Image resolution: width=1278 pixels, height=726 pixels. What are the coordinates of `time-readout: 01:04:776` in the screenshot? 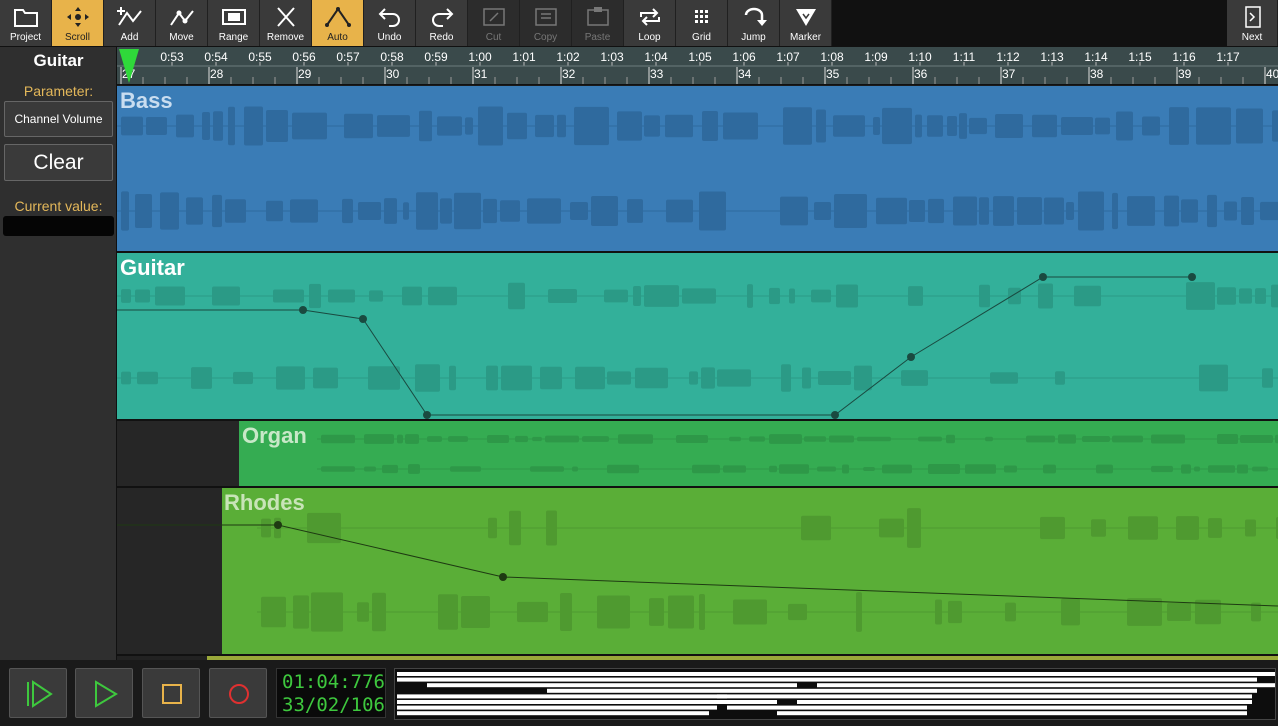 It's located at (333, 682).